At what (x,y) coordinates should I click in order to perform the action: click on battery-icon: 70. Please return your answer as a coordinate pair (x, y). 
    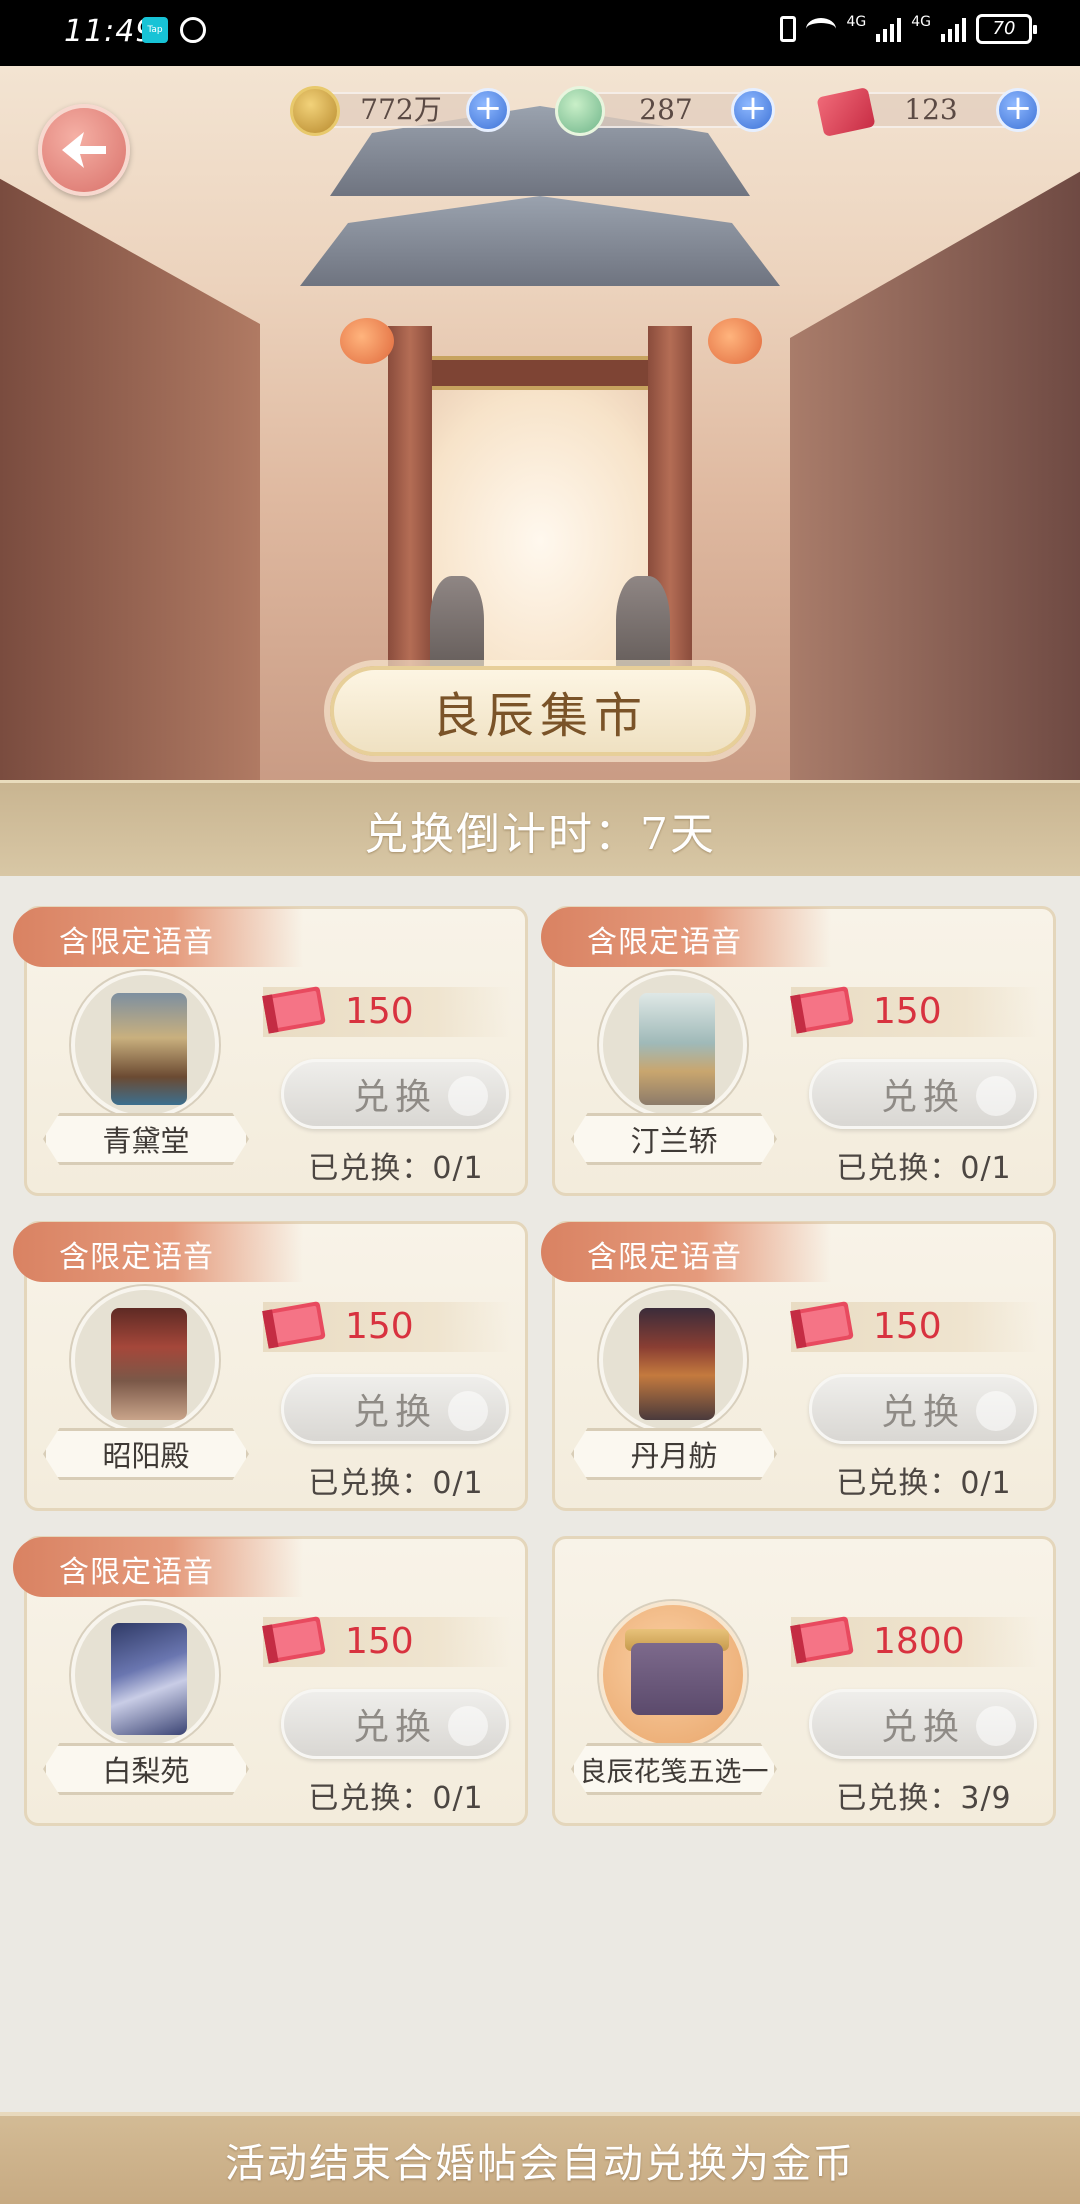
    Looking at the image, I should click on (1006, 29).